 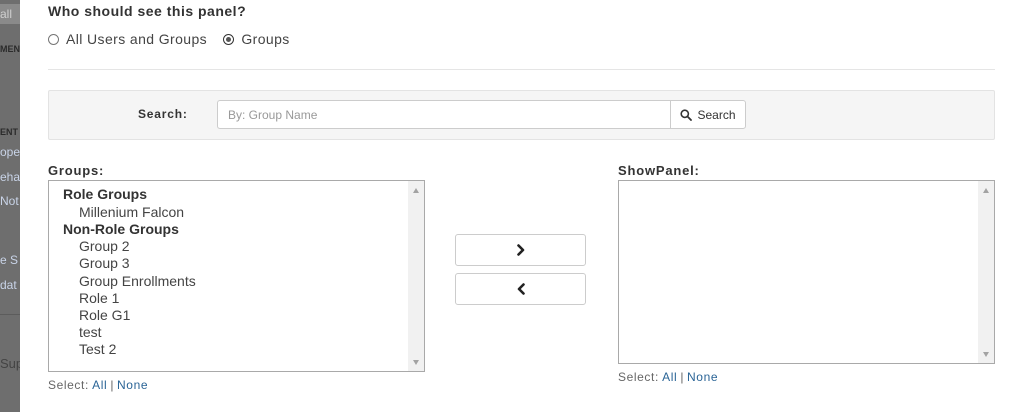 What do you see at coordinates (105, 194) in the screenshot?
I see `optgroup-role-groups: Role Groups` at bounding box center [105, 194].